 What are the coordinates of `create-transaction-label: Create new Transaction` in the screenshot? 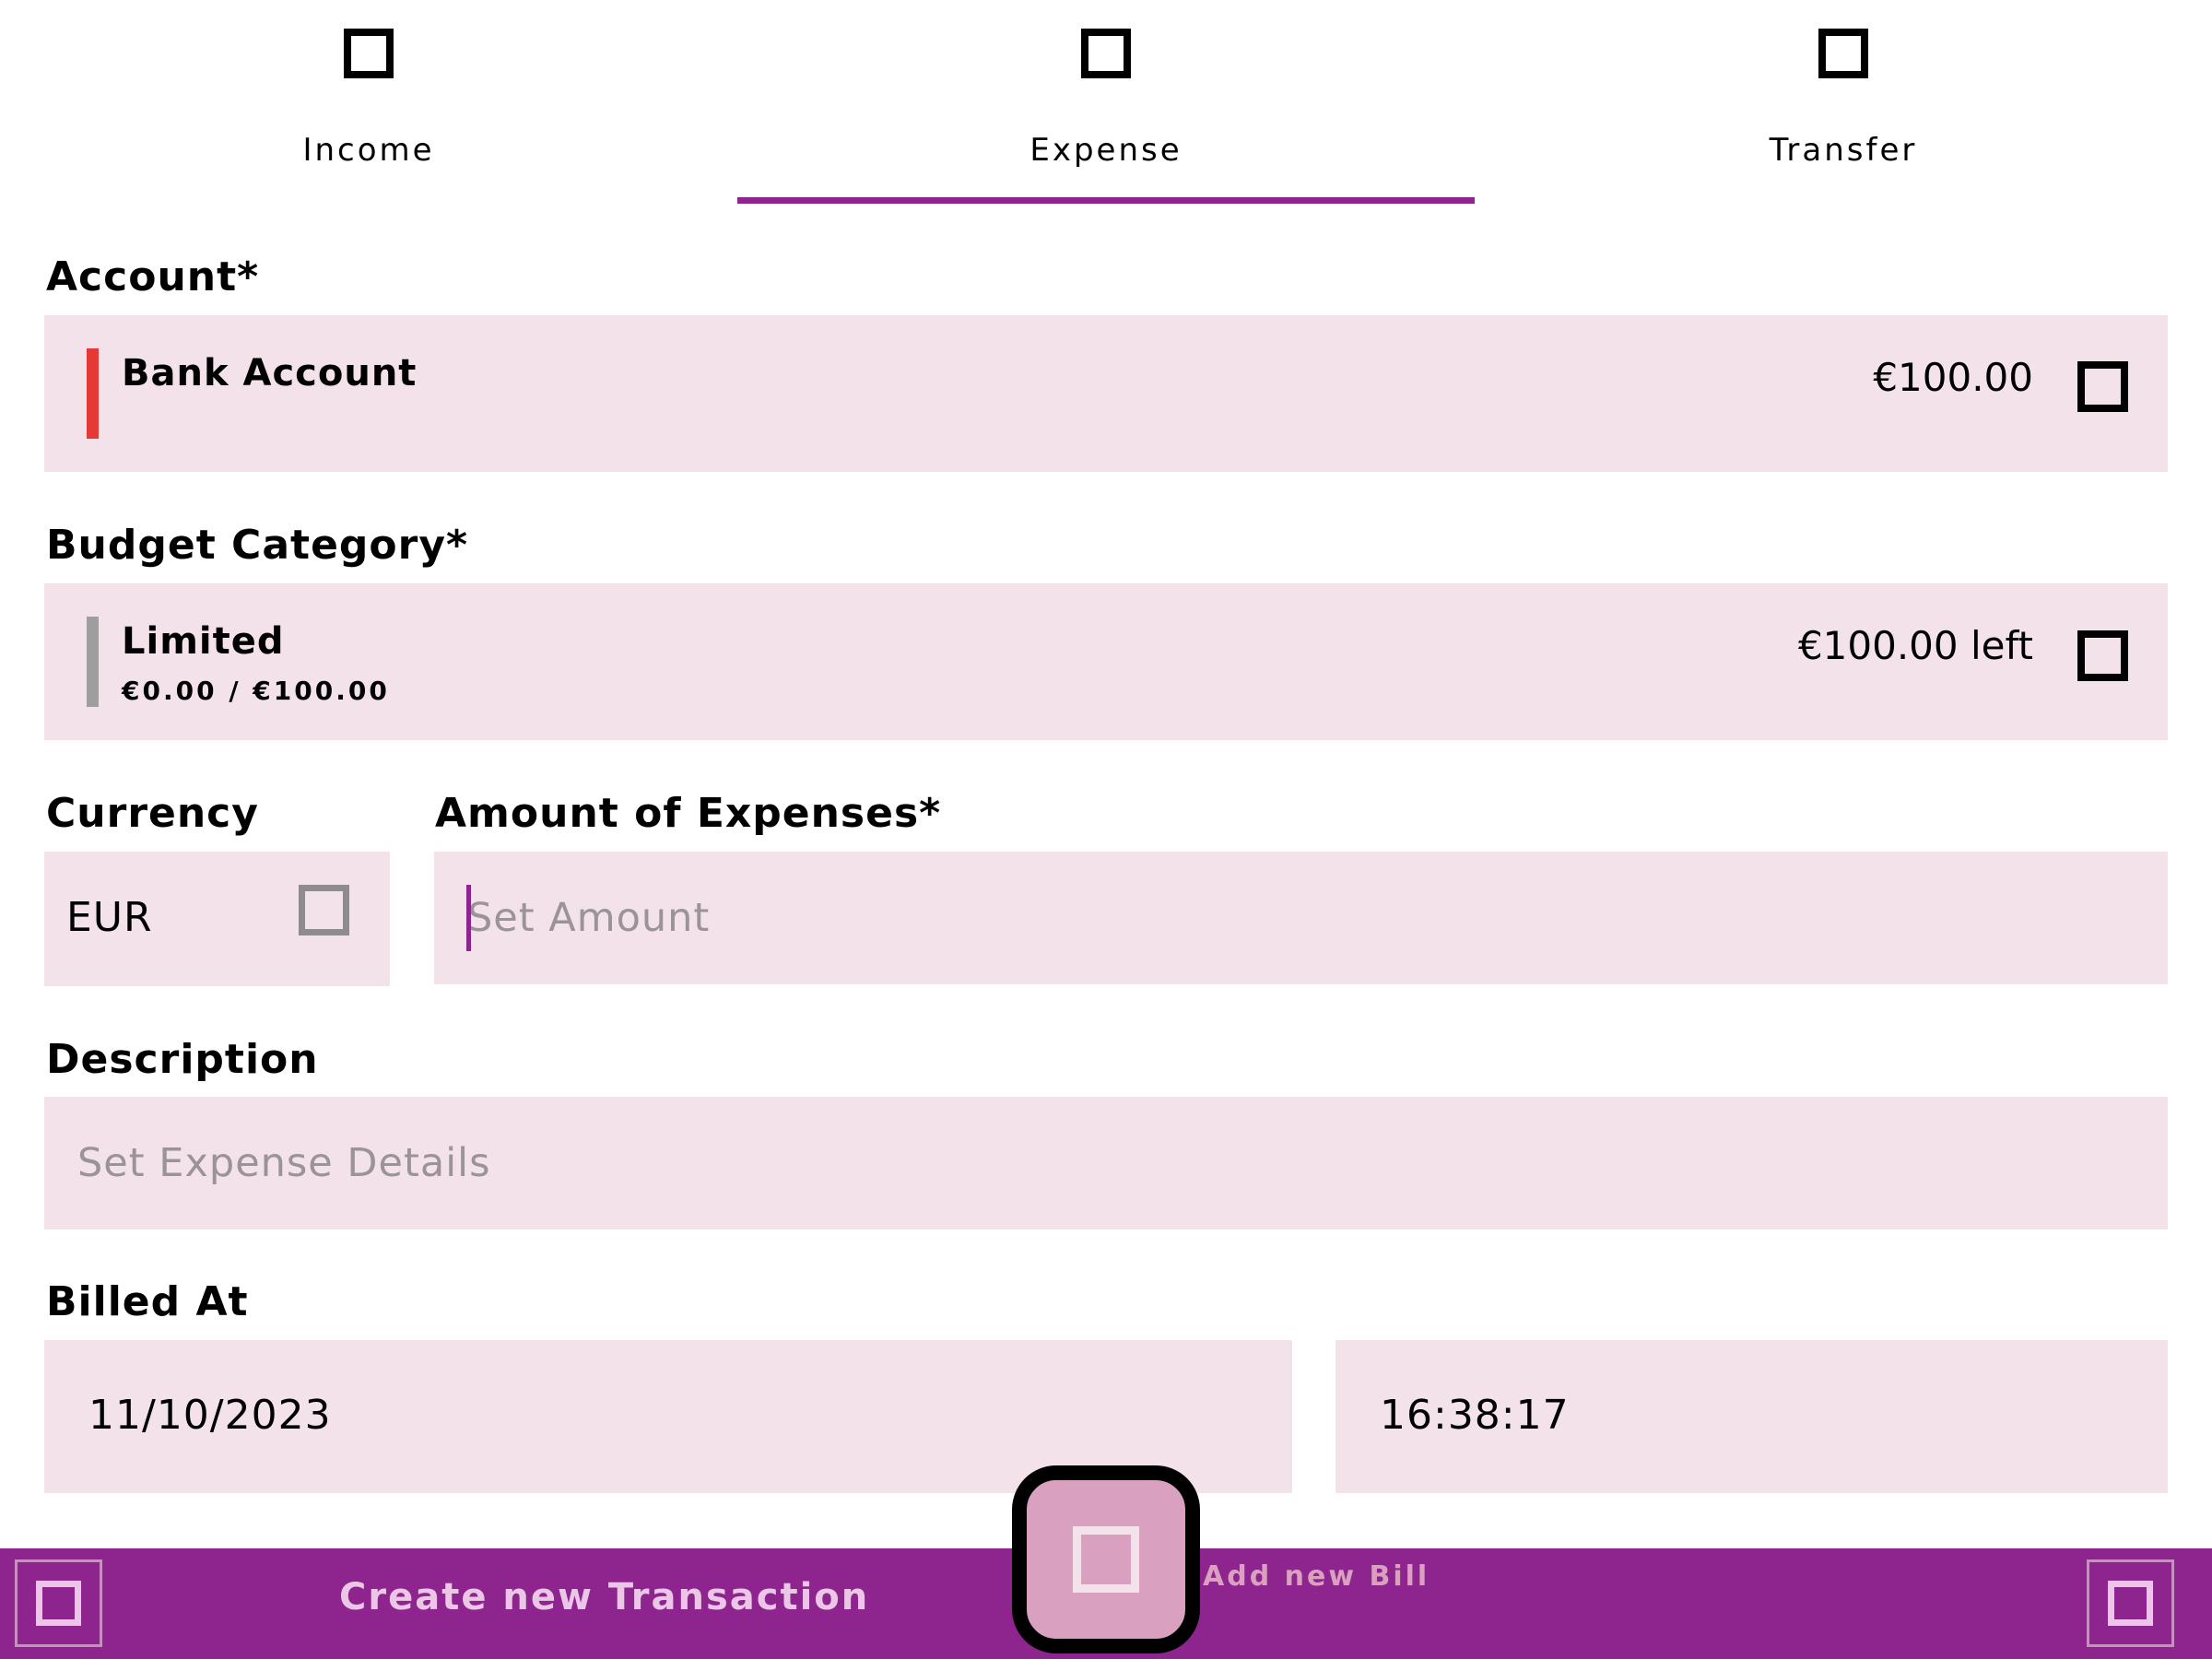 It's located at (604, 1597).